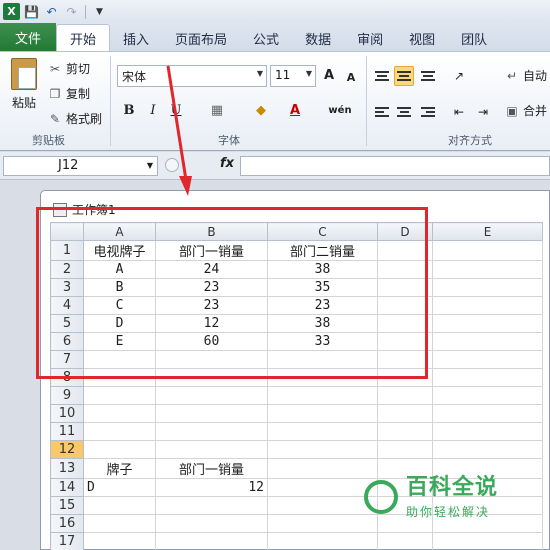  I want to click on excel-app-icon: X, so click(11, 11).